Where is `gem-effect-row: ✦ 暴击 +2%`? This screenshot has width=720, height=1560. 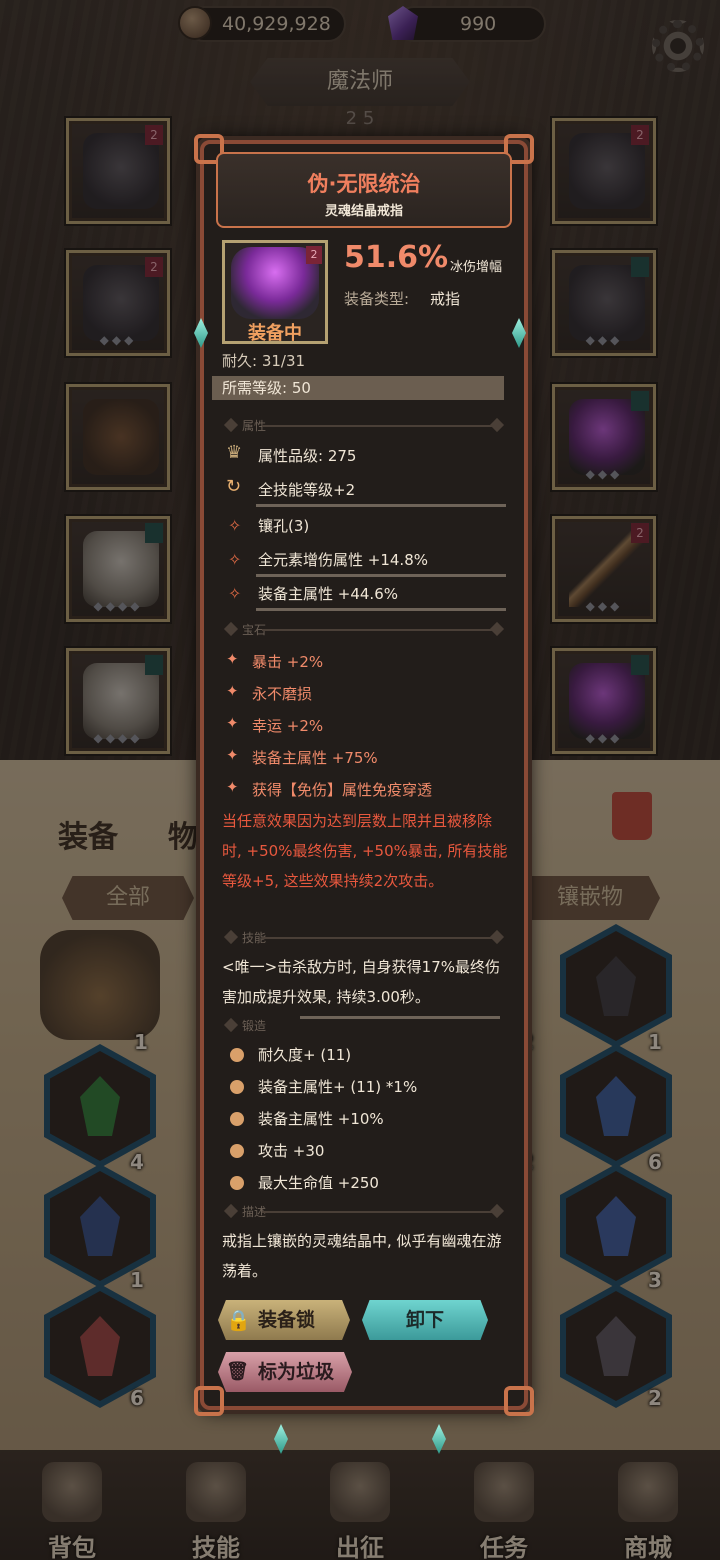
gem-effect-row: ✦ 暴击 +2% is located at coordinates (275, 660).